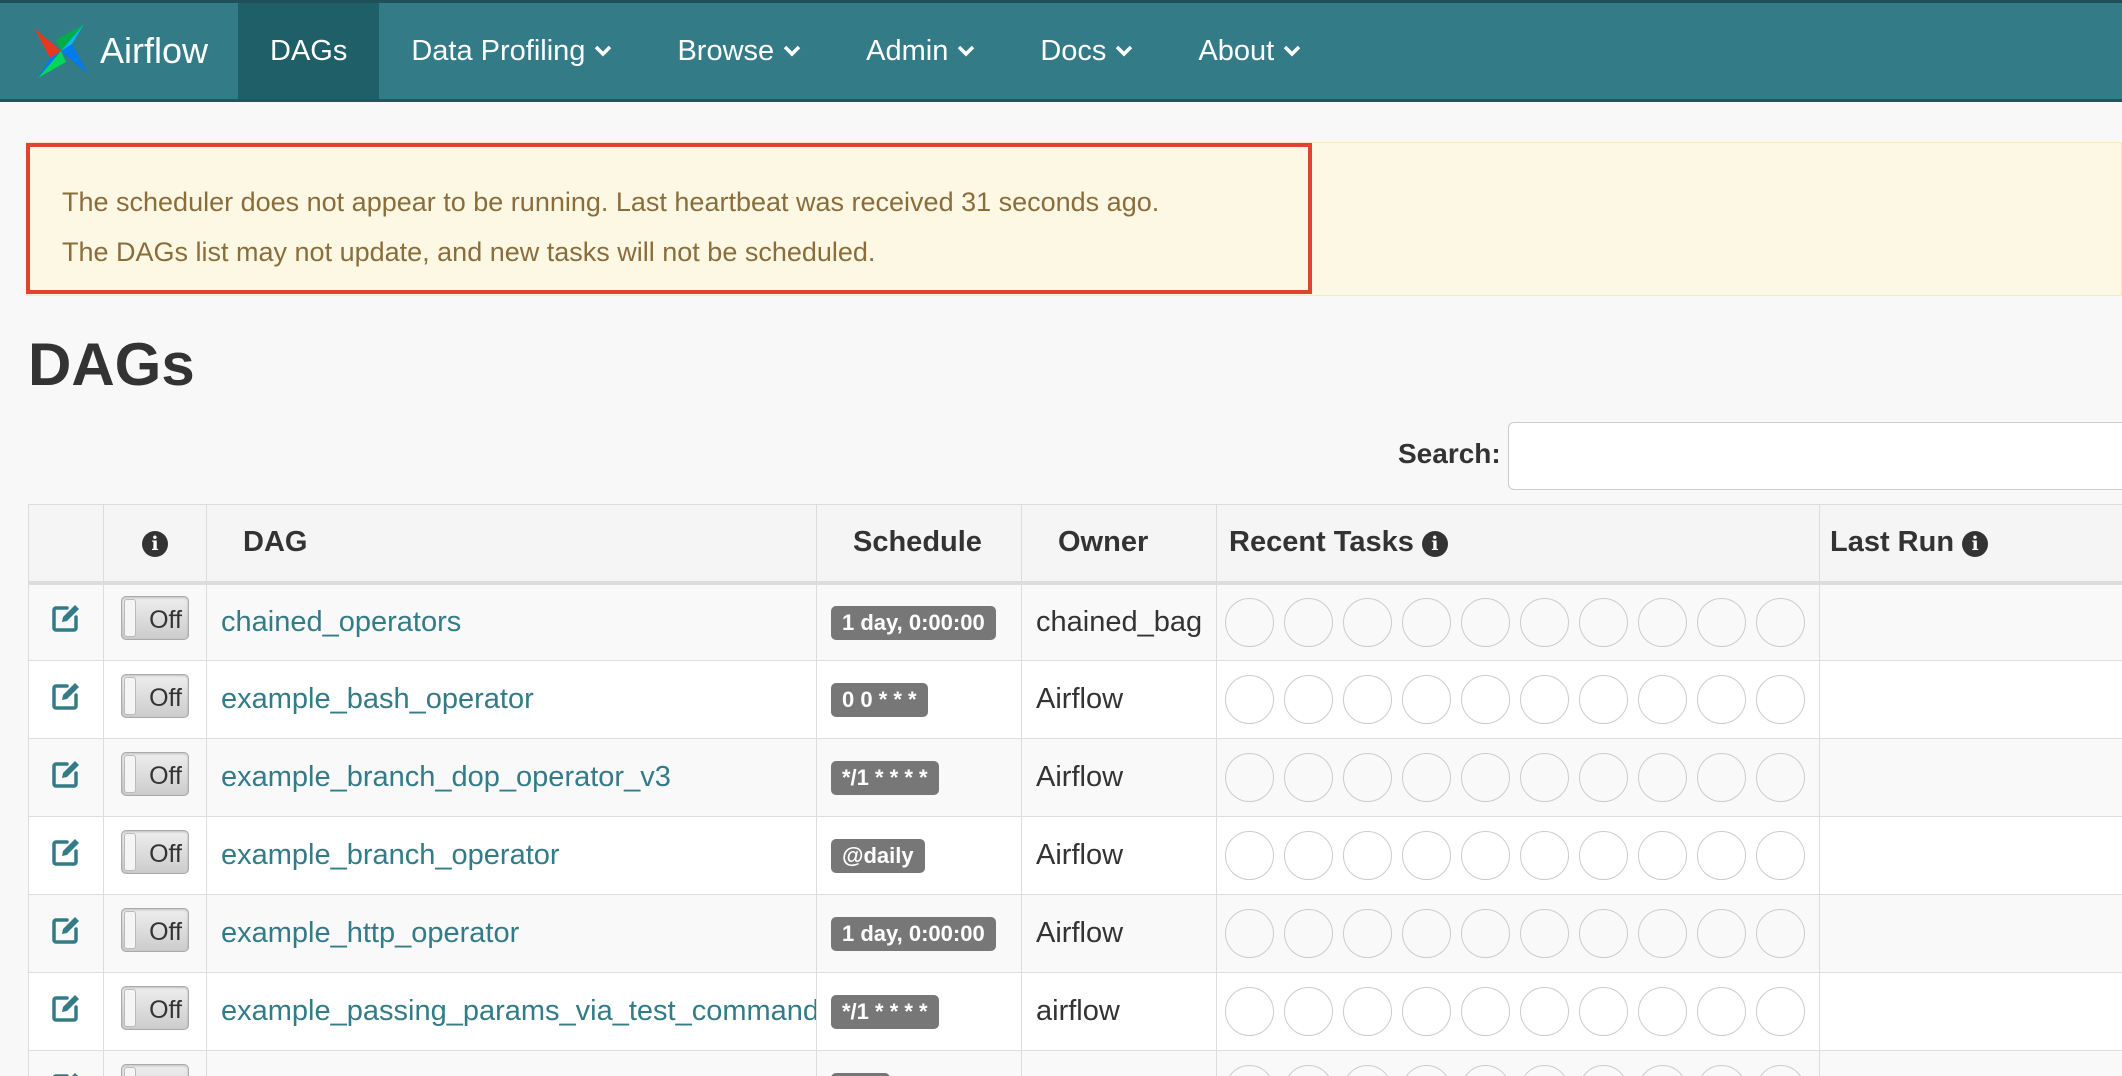 The height and width of the screenshot is (1076, 2122). What do you see at coordinates (739, 51) in the screenshot?
I see `nav-browse: Browse` at bounding box center [739, 51].